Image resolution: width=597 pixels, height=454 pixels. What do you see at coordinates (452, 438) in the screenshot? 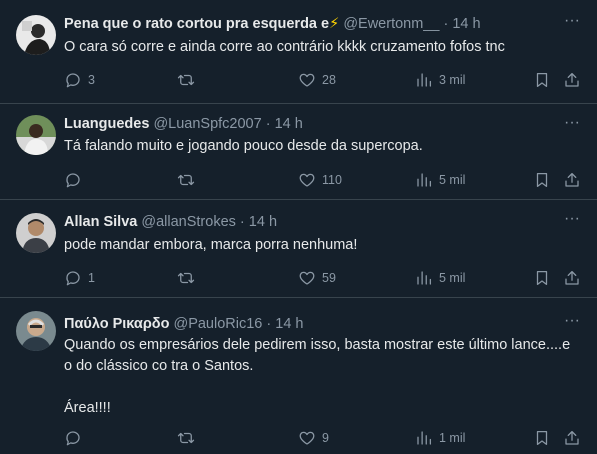
I see `view-count: 1 mil` at bounding box center [452, 438].